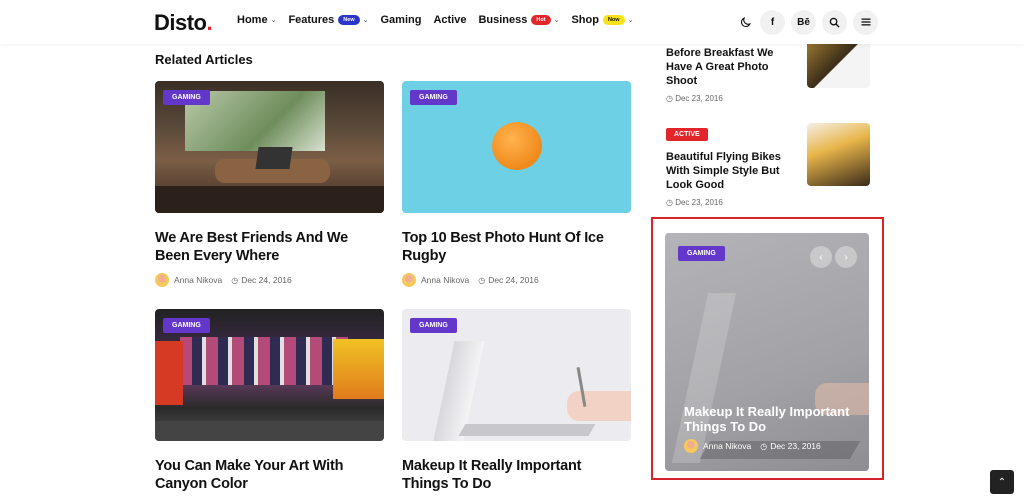 This screenshot has width=1024, height=504. What do you see at coordinates (833, 257) in the screenshot?
I see `slider-arrows: ‹ ›` at bounding box center [833, 257].